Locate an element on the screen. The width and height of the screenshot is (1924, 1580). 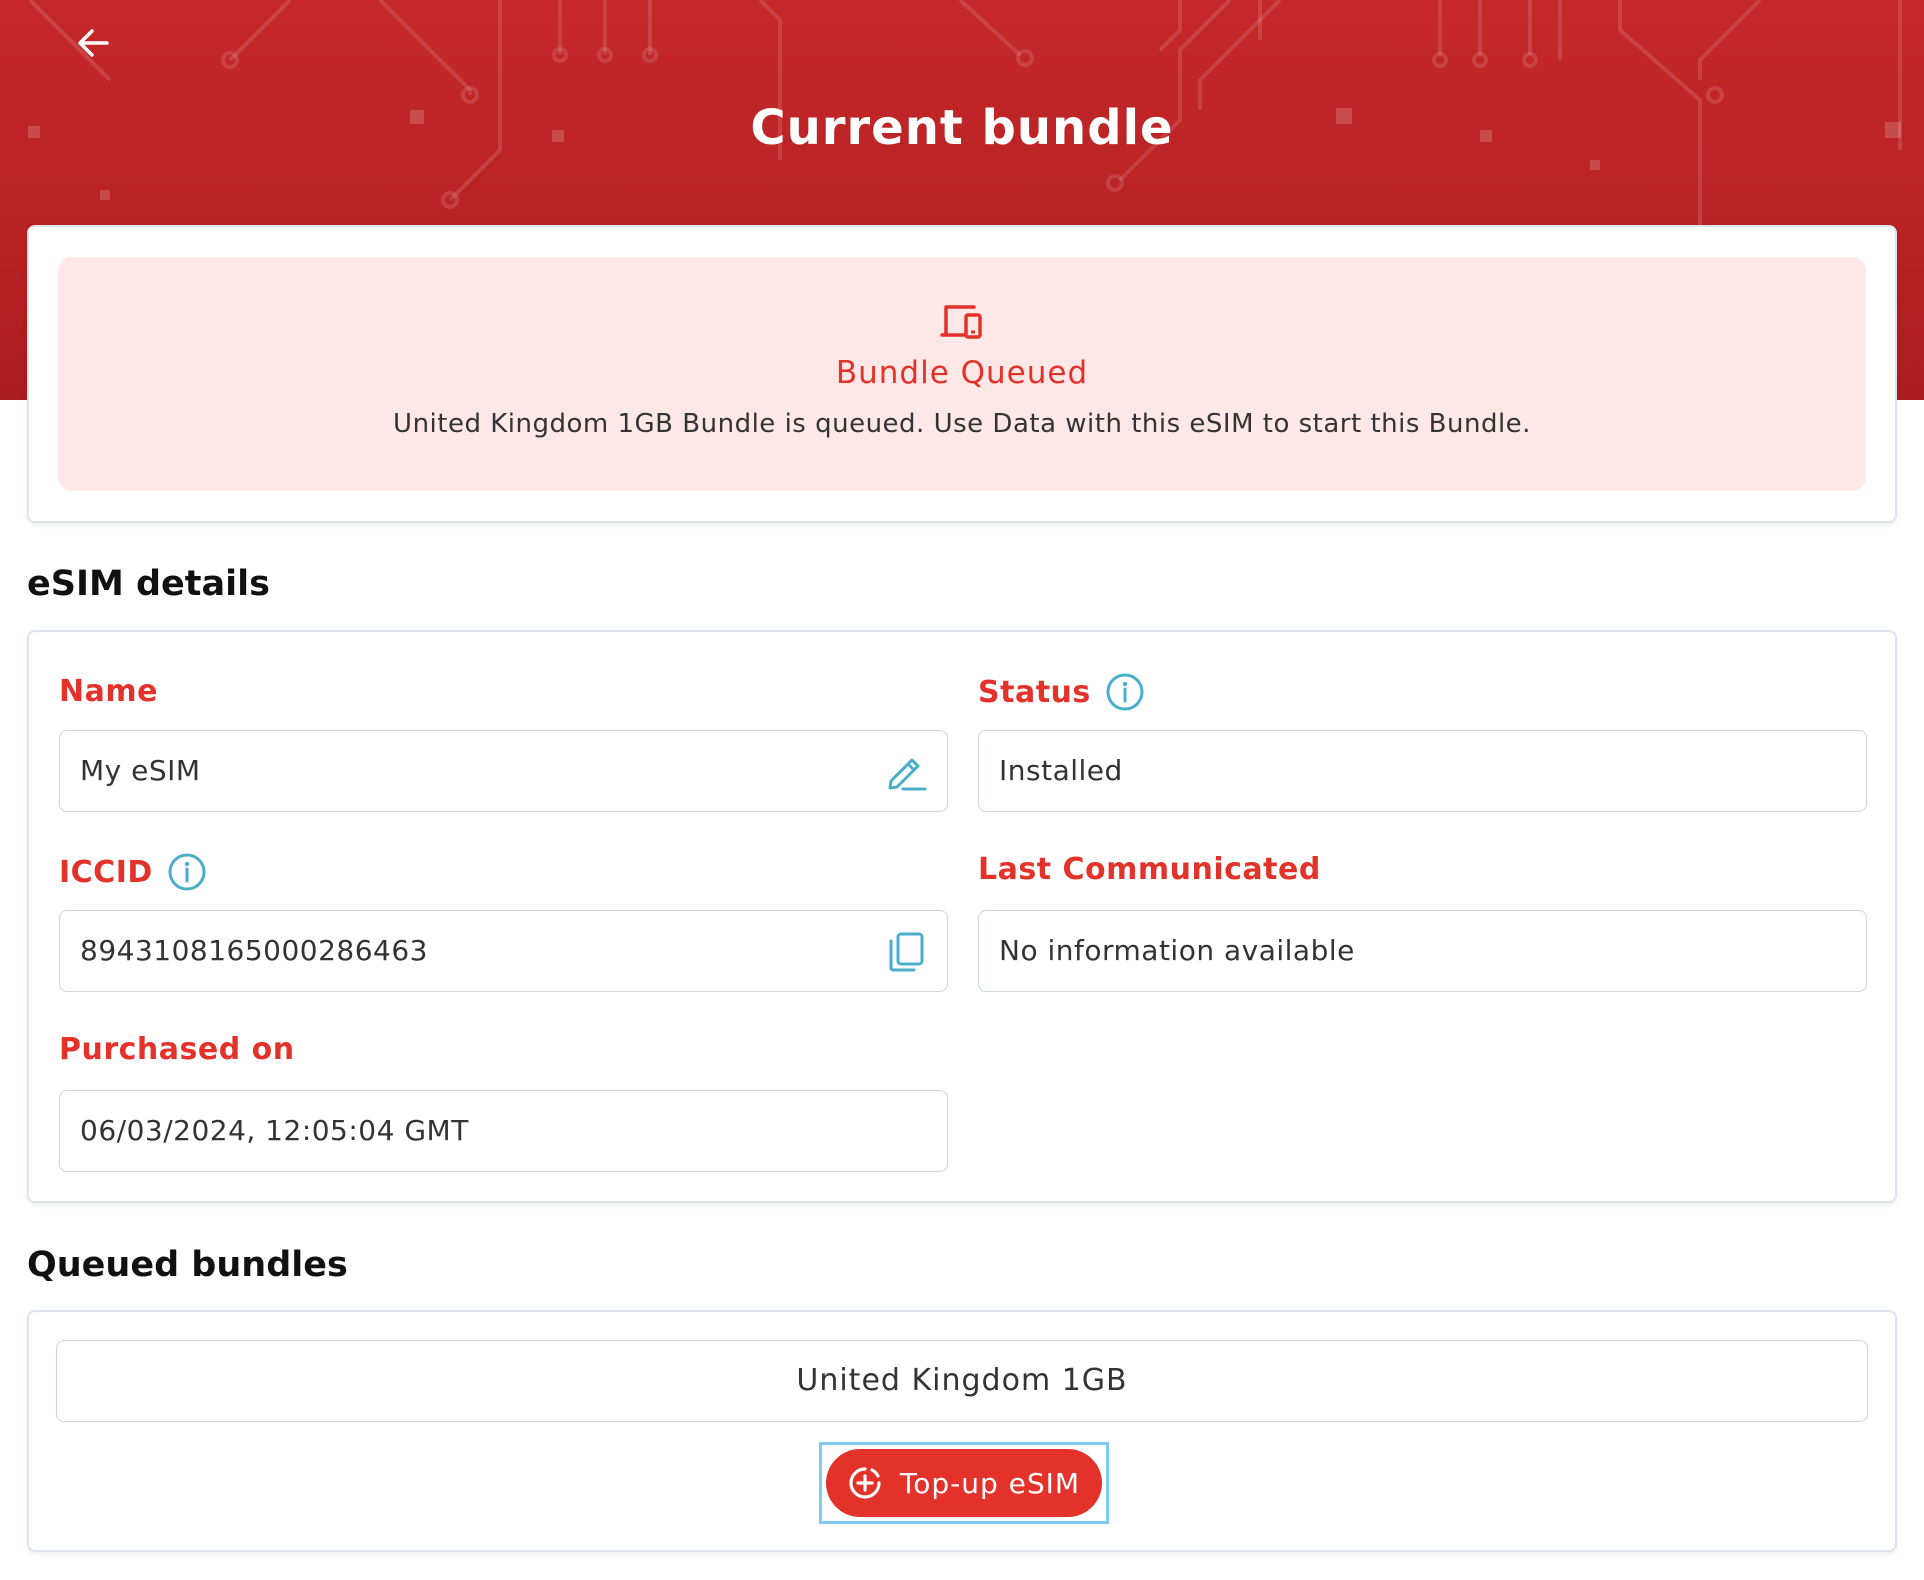
last-communicated-value: No information available is located at coordinates (1177, 950).